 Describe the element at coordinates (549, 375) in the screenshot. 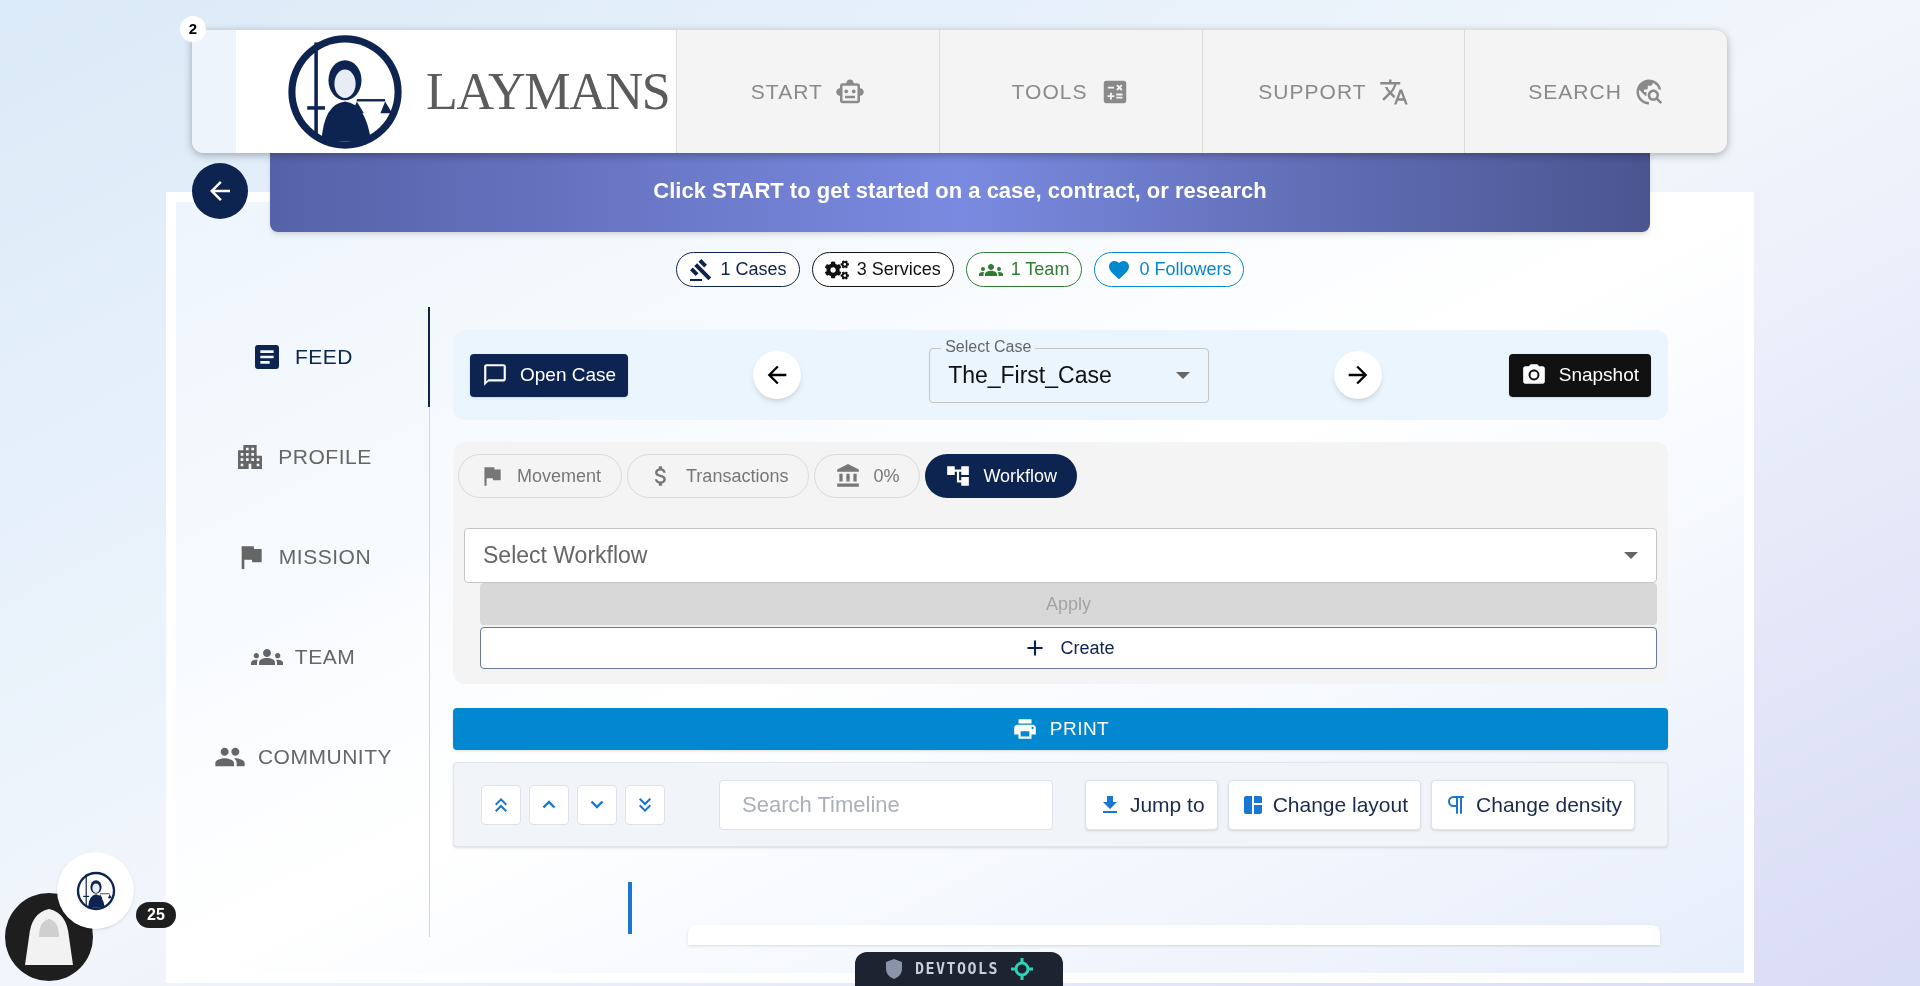

I see `open-case-button: Open Case` at that location.